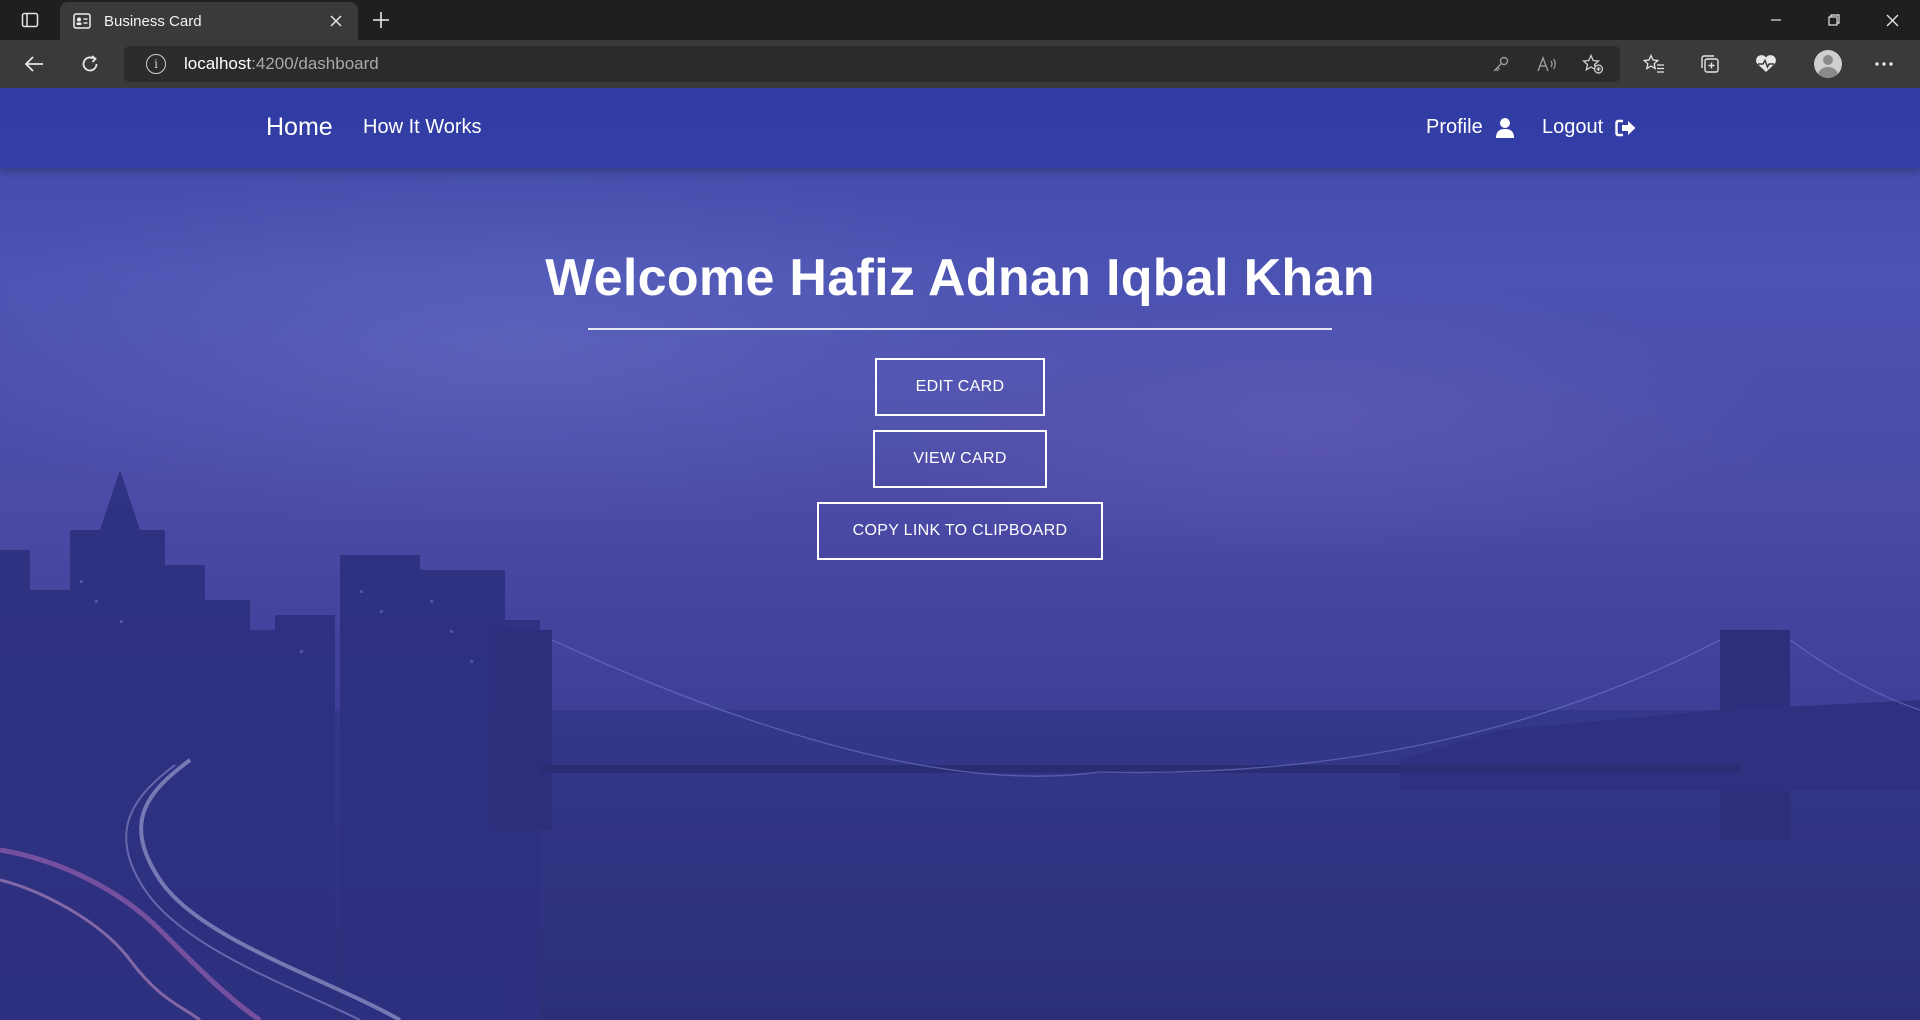 The width and height of the screenshot is (1920, 1020). What do you see at coordinates (960, 459) in the screenshot?
I see `view-card-button: VIEW CARD` at bounding box center [960, 459].